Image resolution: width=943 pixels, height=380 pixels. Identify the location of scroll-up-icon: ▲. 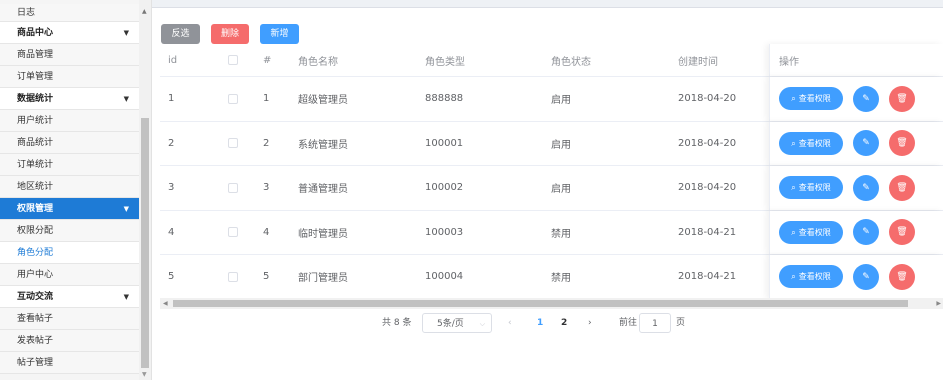
(144, 11).